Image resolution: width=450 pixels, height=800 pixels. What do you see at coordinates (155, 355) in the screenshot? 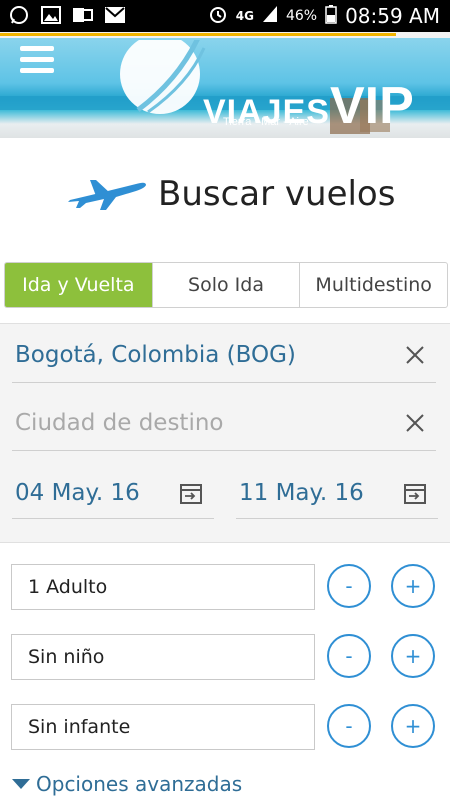
I see `origin-value: Bogotá, Colombia (BOG)` at bounding box center [155, 355].